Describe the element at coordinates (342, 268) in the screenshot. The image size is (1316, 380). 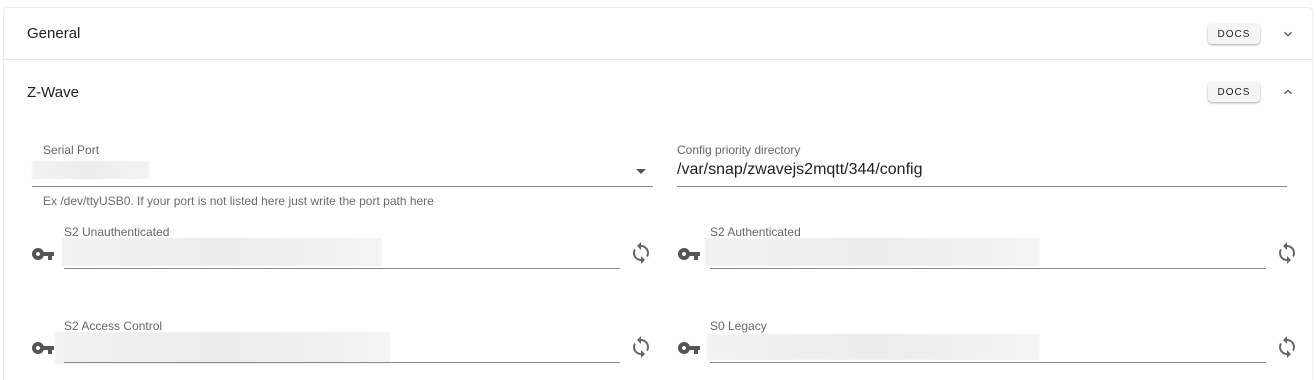
I see `s2-unauthenticated-underline` at that location.